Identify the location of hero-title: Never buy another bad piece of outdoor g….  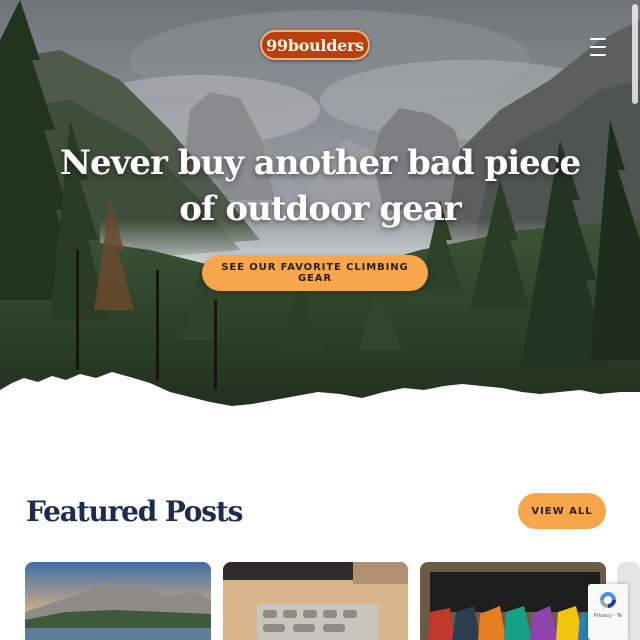
(320, 186).